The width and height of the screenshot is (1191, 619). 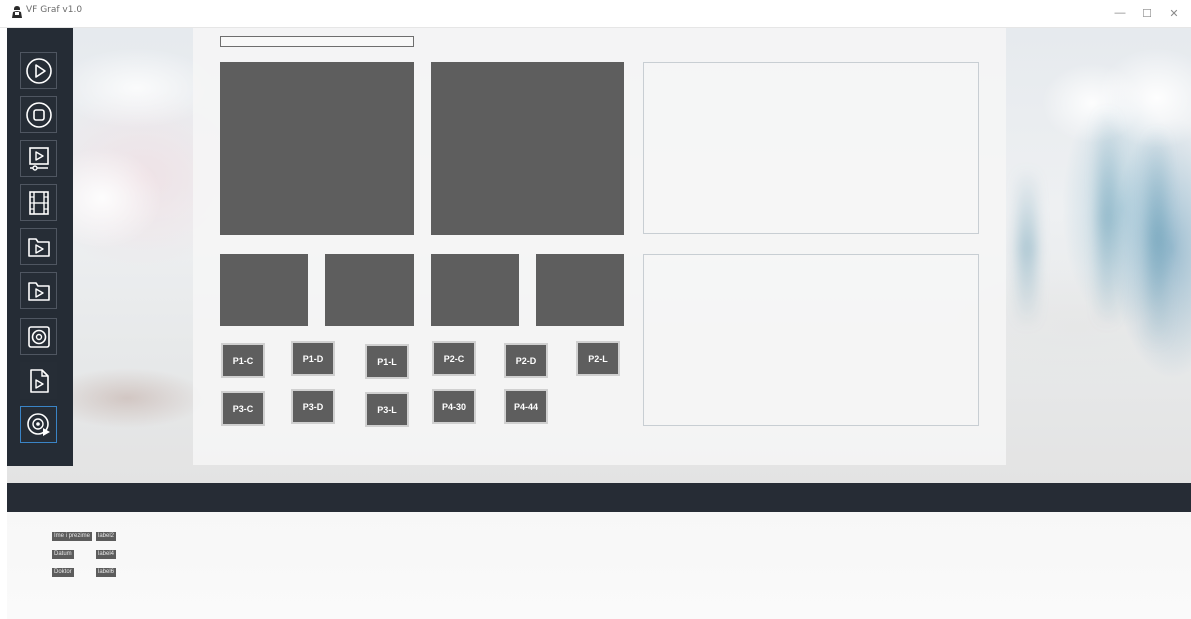 I want to click on preset-p2-d-button: P2-D, so click(x=526, y=360).